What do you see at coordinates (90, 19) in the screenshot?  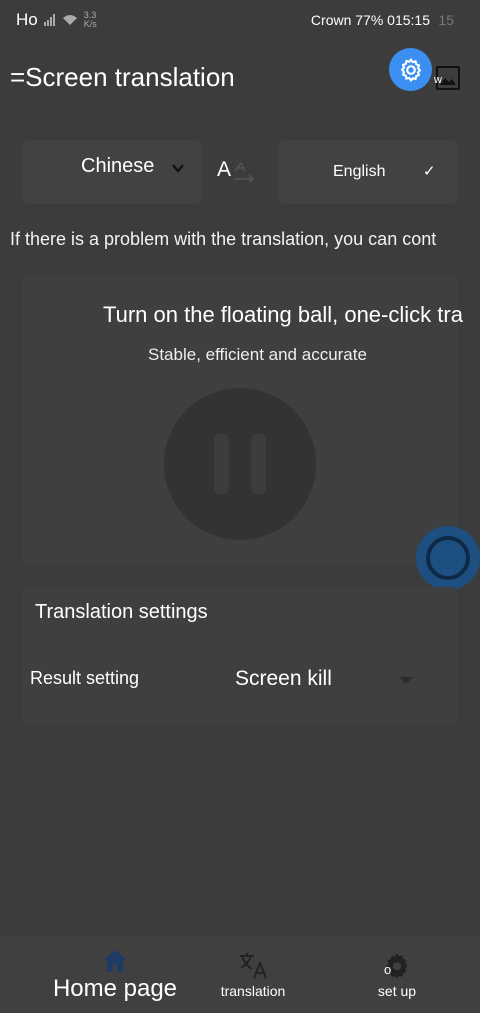 I see `network-speed: 3.3 K/s` at bounding box center [90, 19].